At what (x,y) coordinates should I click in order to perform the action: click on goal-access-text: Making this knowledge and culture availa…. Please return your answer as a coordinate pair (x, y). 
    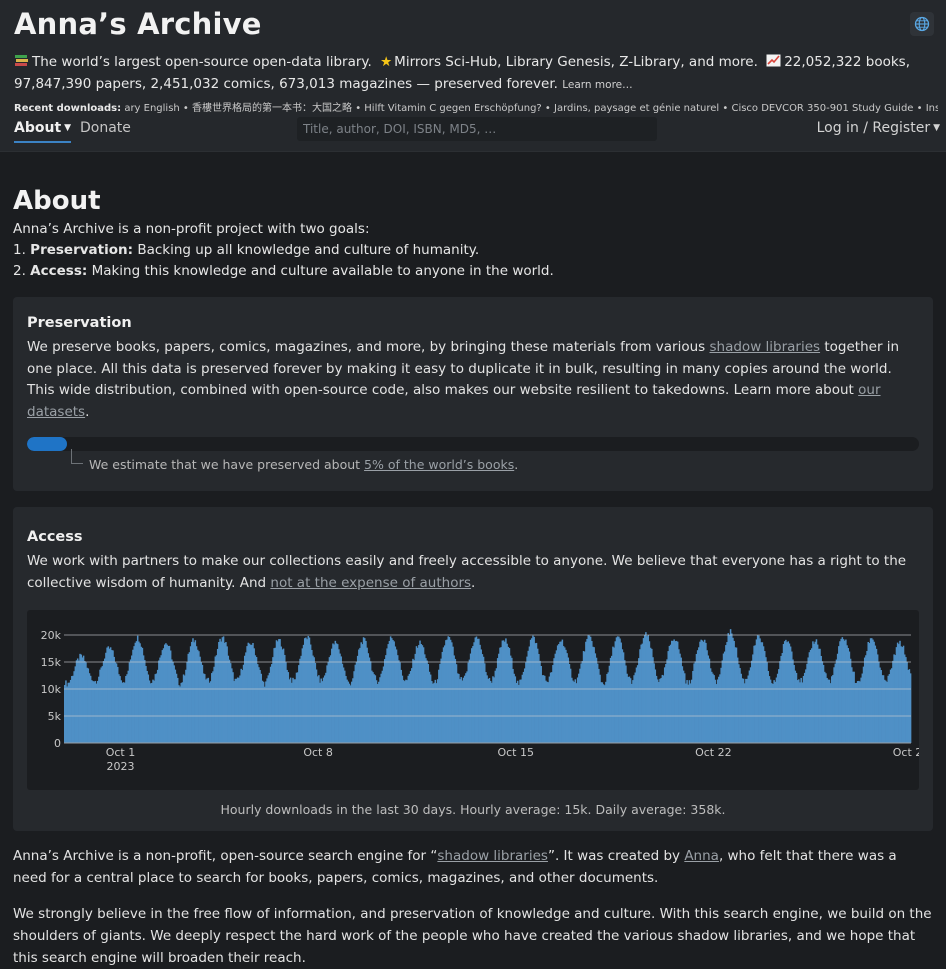
    Looking at the image, I should click on (322, 271).